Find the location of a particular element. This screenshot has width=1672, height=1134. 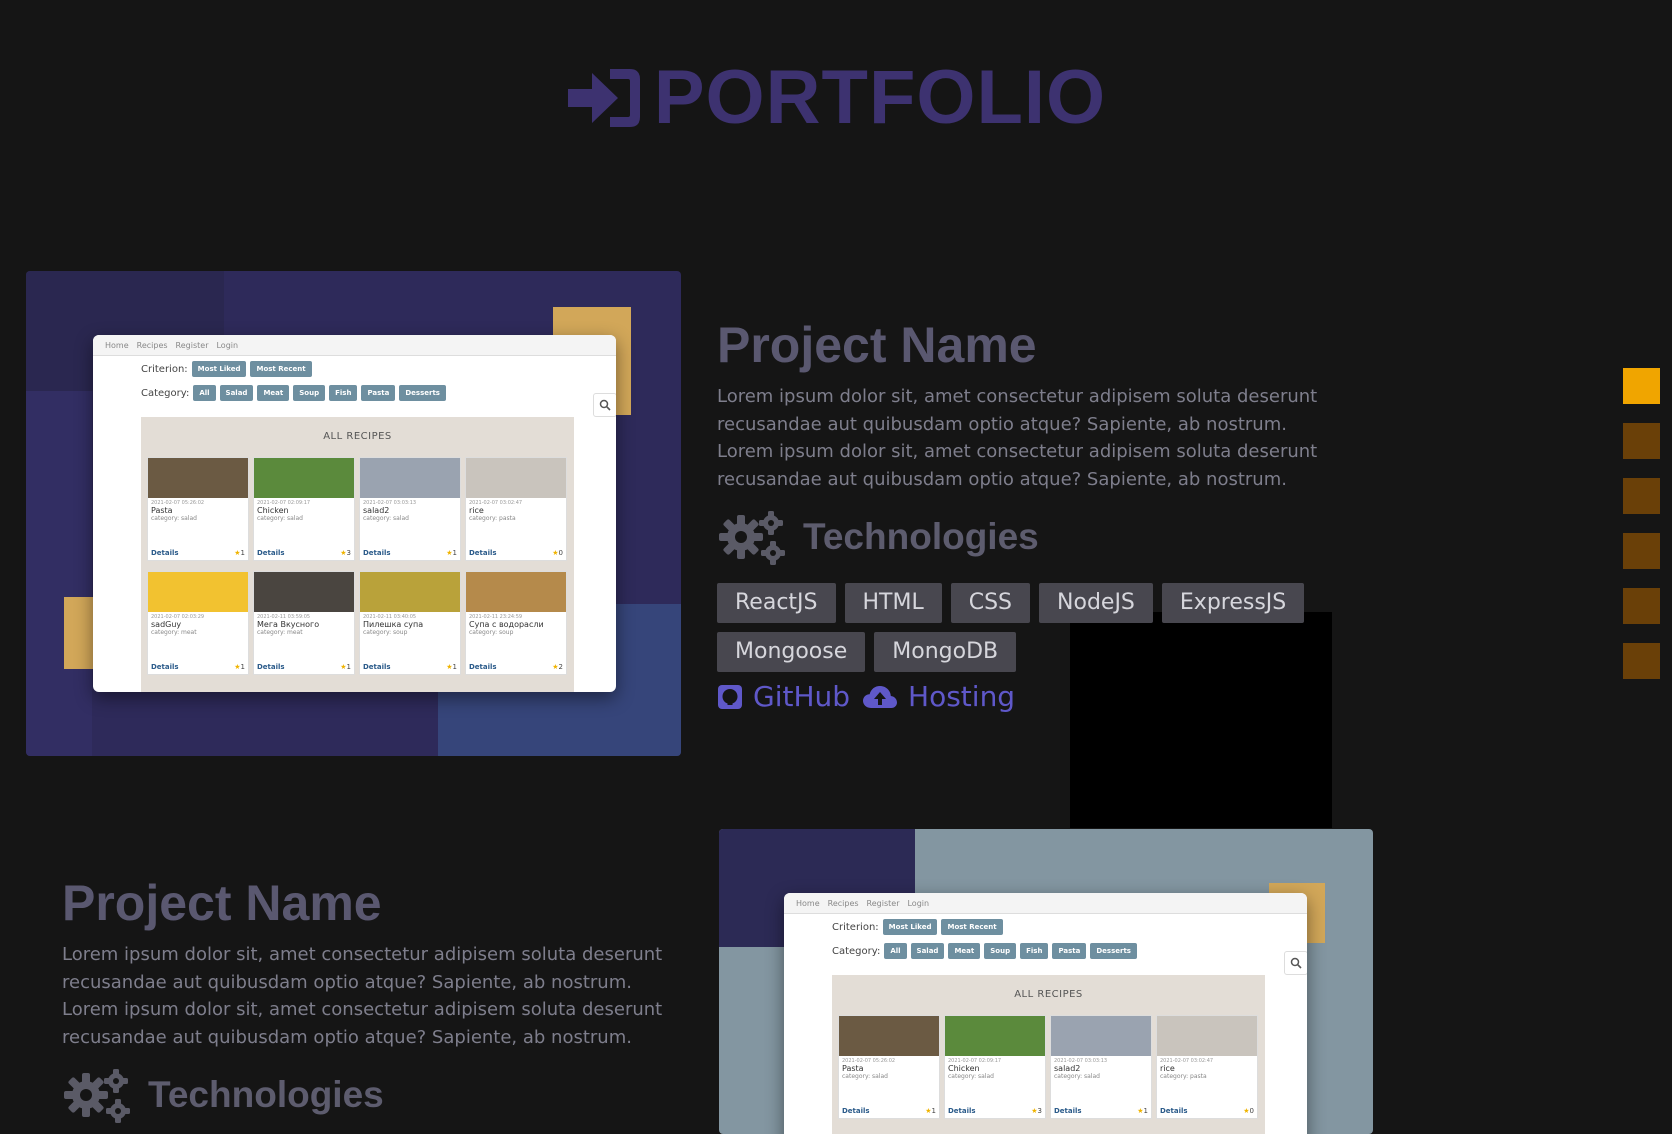

github-label: GitHub is located at coordinates (802, 696).